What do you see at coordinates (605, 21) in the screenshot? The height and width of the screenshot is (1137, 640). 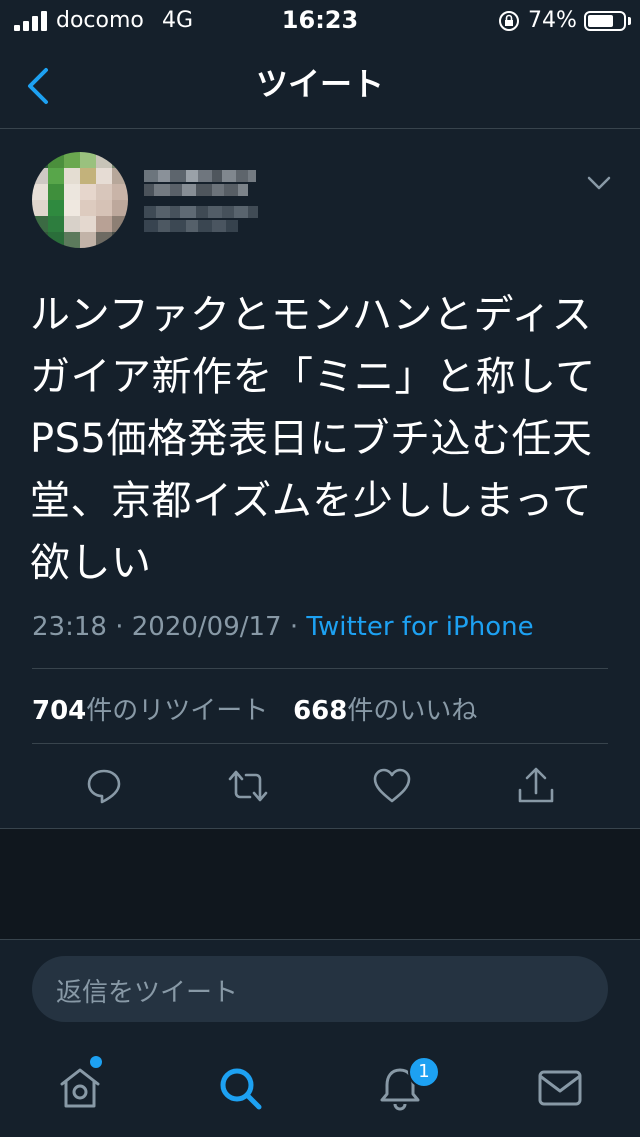 I see `battery-icon` at bounding box center [605, 21].